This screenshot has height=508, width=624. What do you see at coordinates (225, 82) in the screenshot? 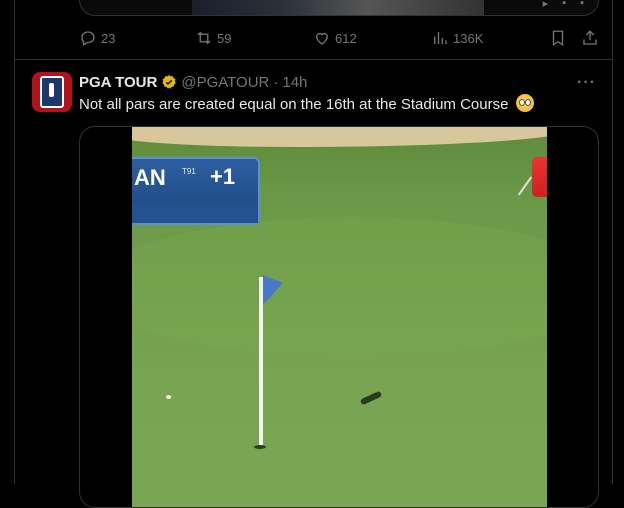
I see `author-handle: @PGATOUR` at bounding box center [225, 82].